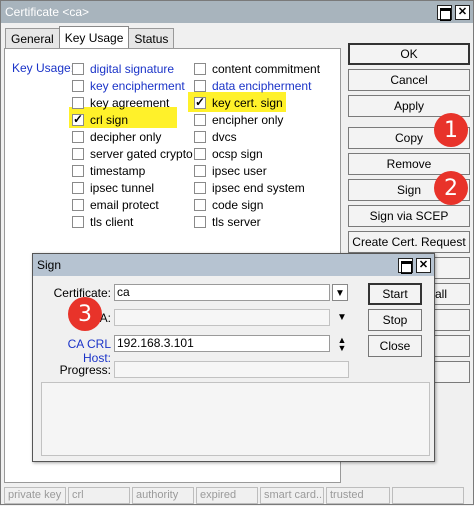 This screenshot has width=474, height=506. What do you see at coordinates (99, 495) in the screenshot?
I see `status-crl: crl` at bounding box center [99, 495].